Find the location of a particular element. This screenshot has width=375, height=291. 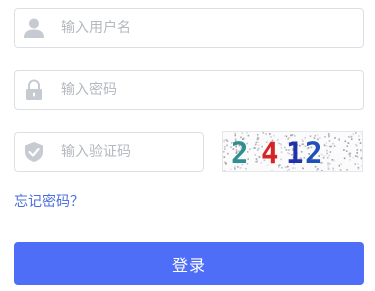

username-input is located at coordinates (207, 28).